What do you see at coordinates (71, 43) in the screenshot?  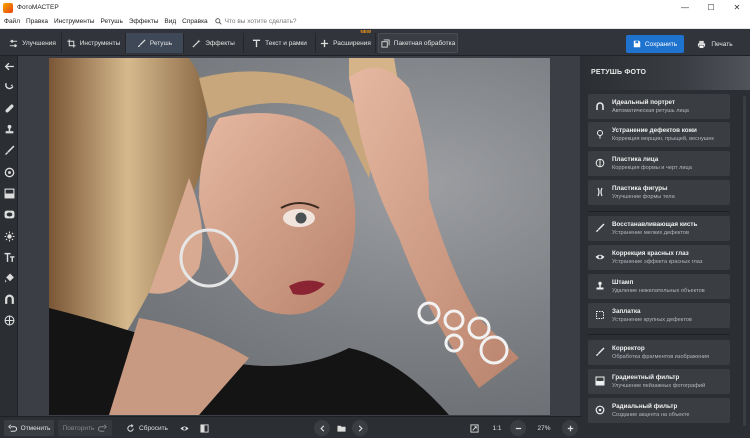 I see `crop-icon` at bounding box center [71, 43].